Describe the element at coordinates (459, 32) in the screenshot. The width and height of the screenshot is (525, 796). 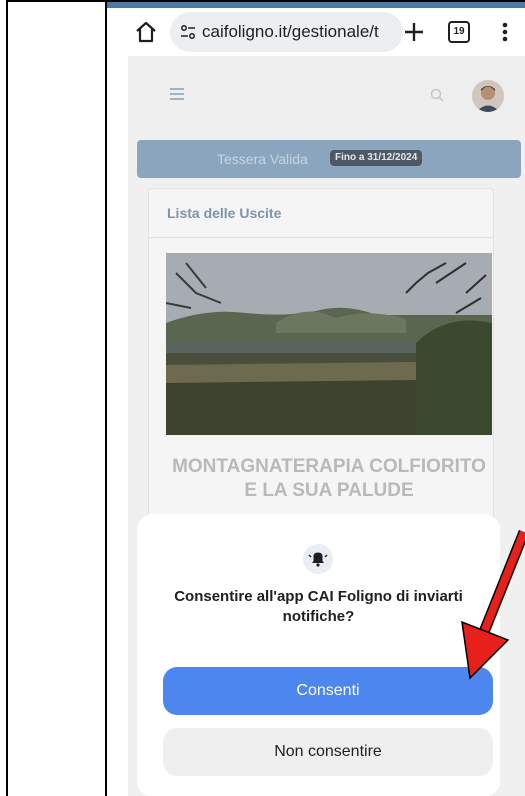
I see `tab-switcher-icon: 19` at that location.